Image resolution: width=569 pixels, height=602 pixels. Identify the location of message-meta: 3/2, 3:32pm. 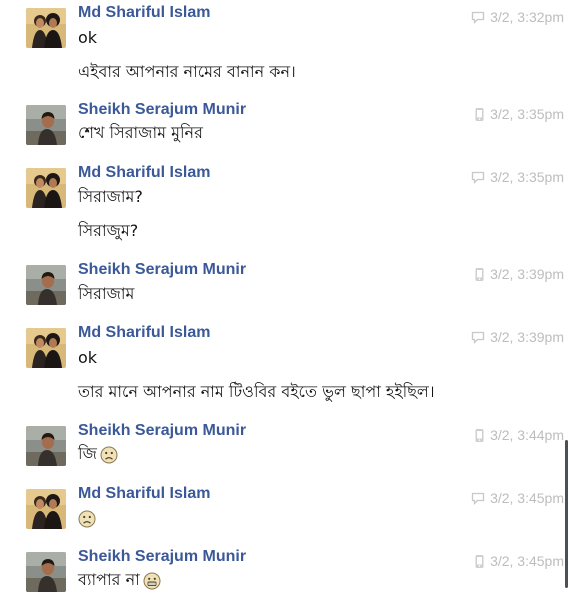
(517, 17).